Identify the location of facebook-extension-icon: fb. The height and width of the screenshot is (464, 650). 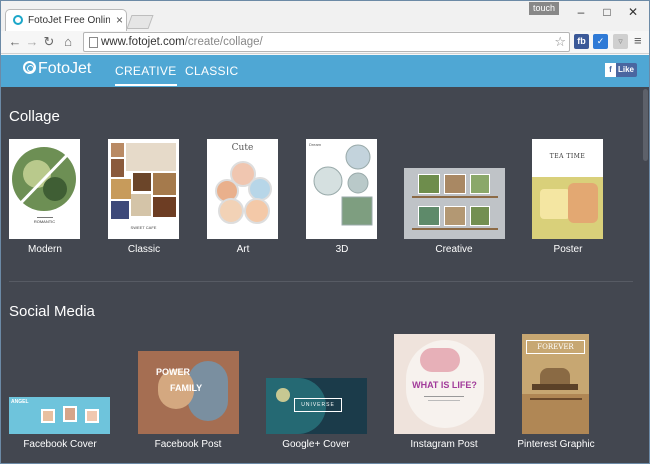
(581, 41).